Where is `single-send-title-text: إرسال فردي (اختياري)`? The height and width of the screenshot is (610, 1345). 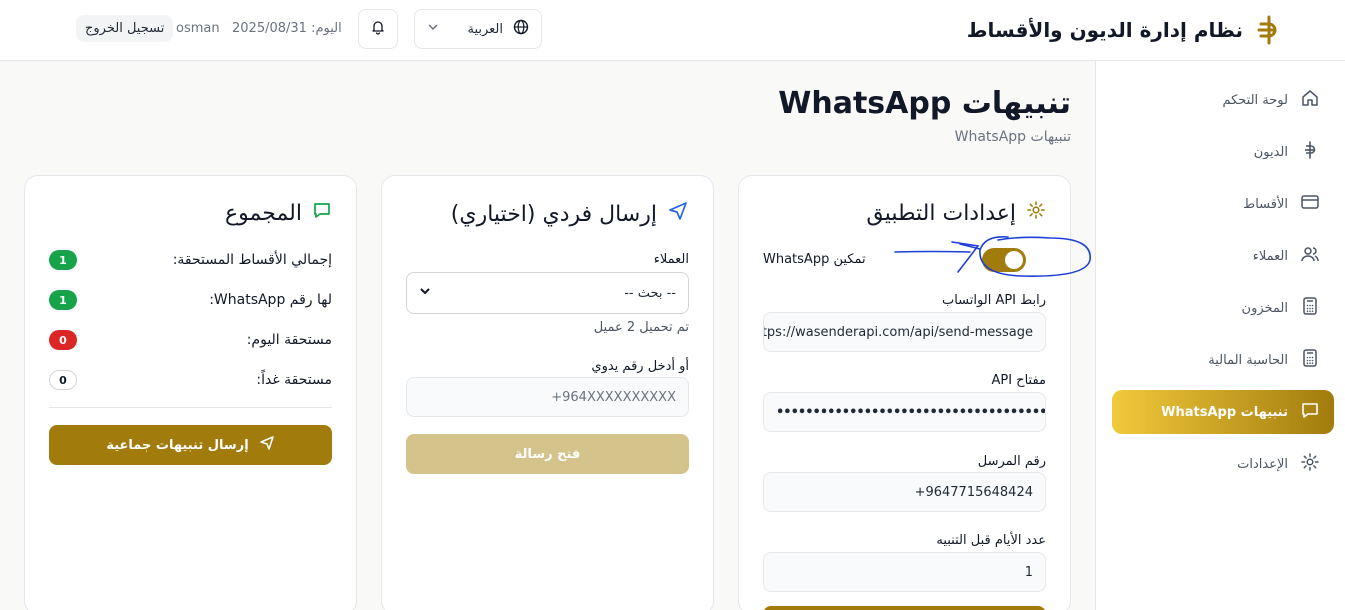
single-send-title-text: إرسال فردي (اختياري) is located at coordinates (553, 214).